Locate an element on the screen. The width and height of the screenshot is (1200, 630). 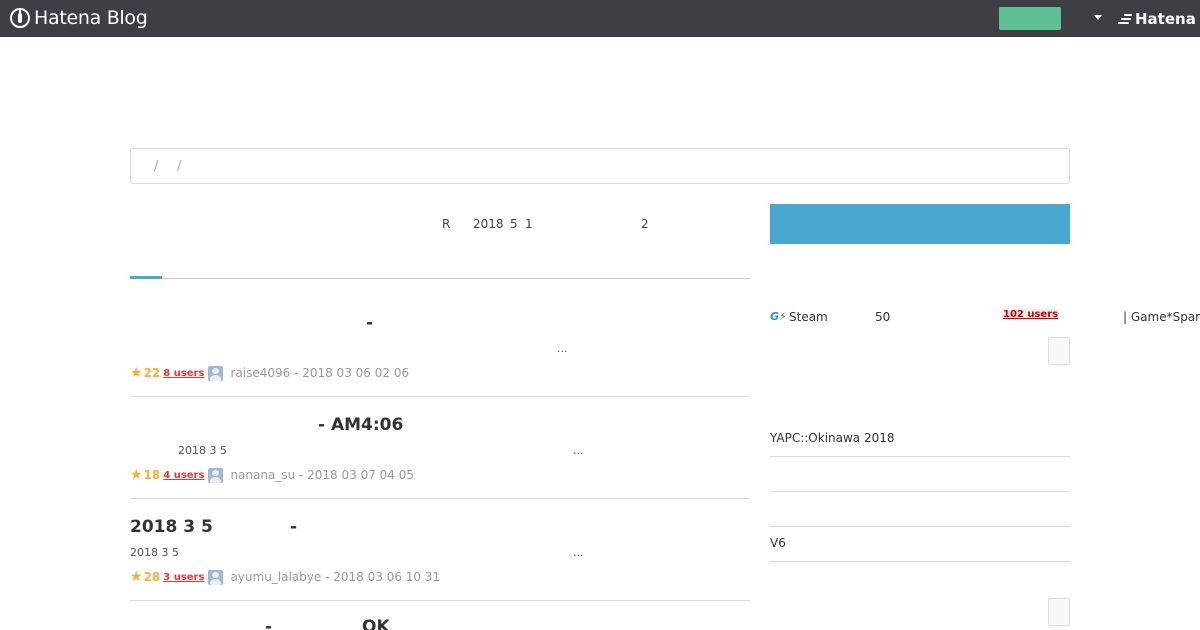
hatena-brand-text: Hatena is located at coordinates (1165, 19).